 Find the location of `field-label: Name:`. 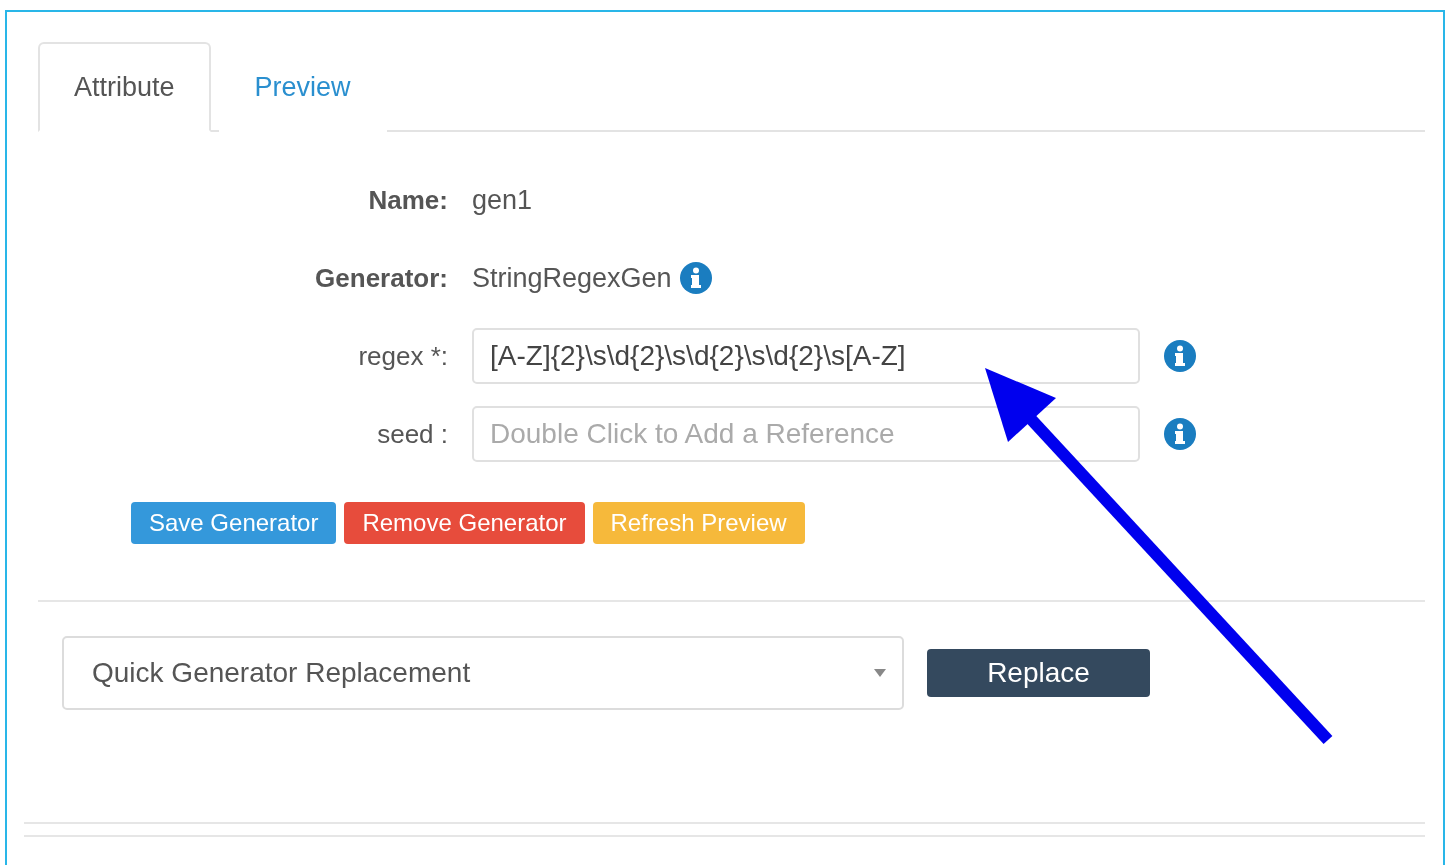

field-label: Name: is located at coordinates (407, 200).